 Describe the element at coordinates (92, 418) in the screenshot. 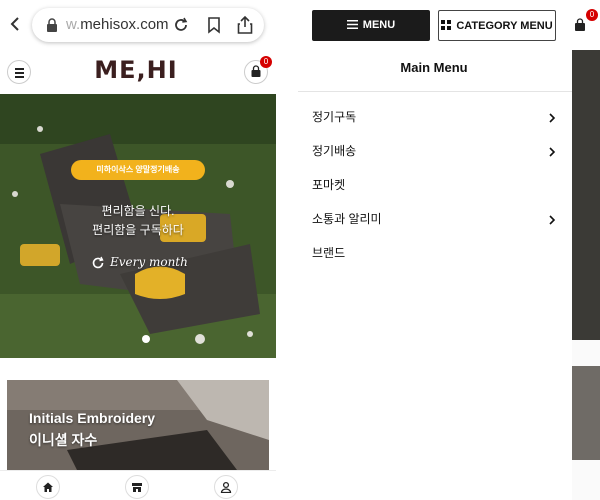

I see `promo-title: Initials Embroidery` at that location.